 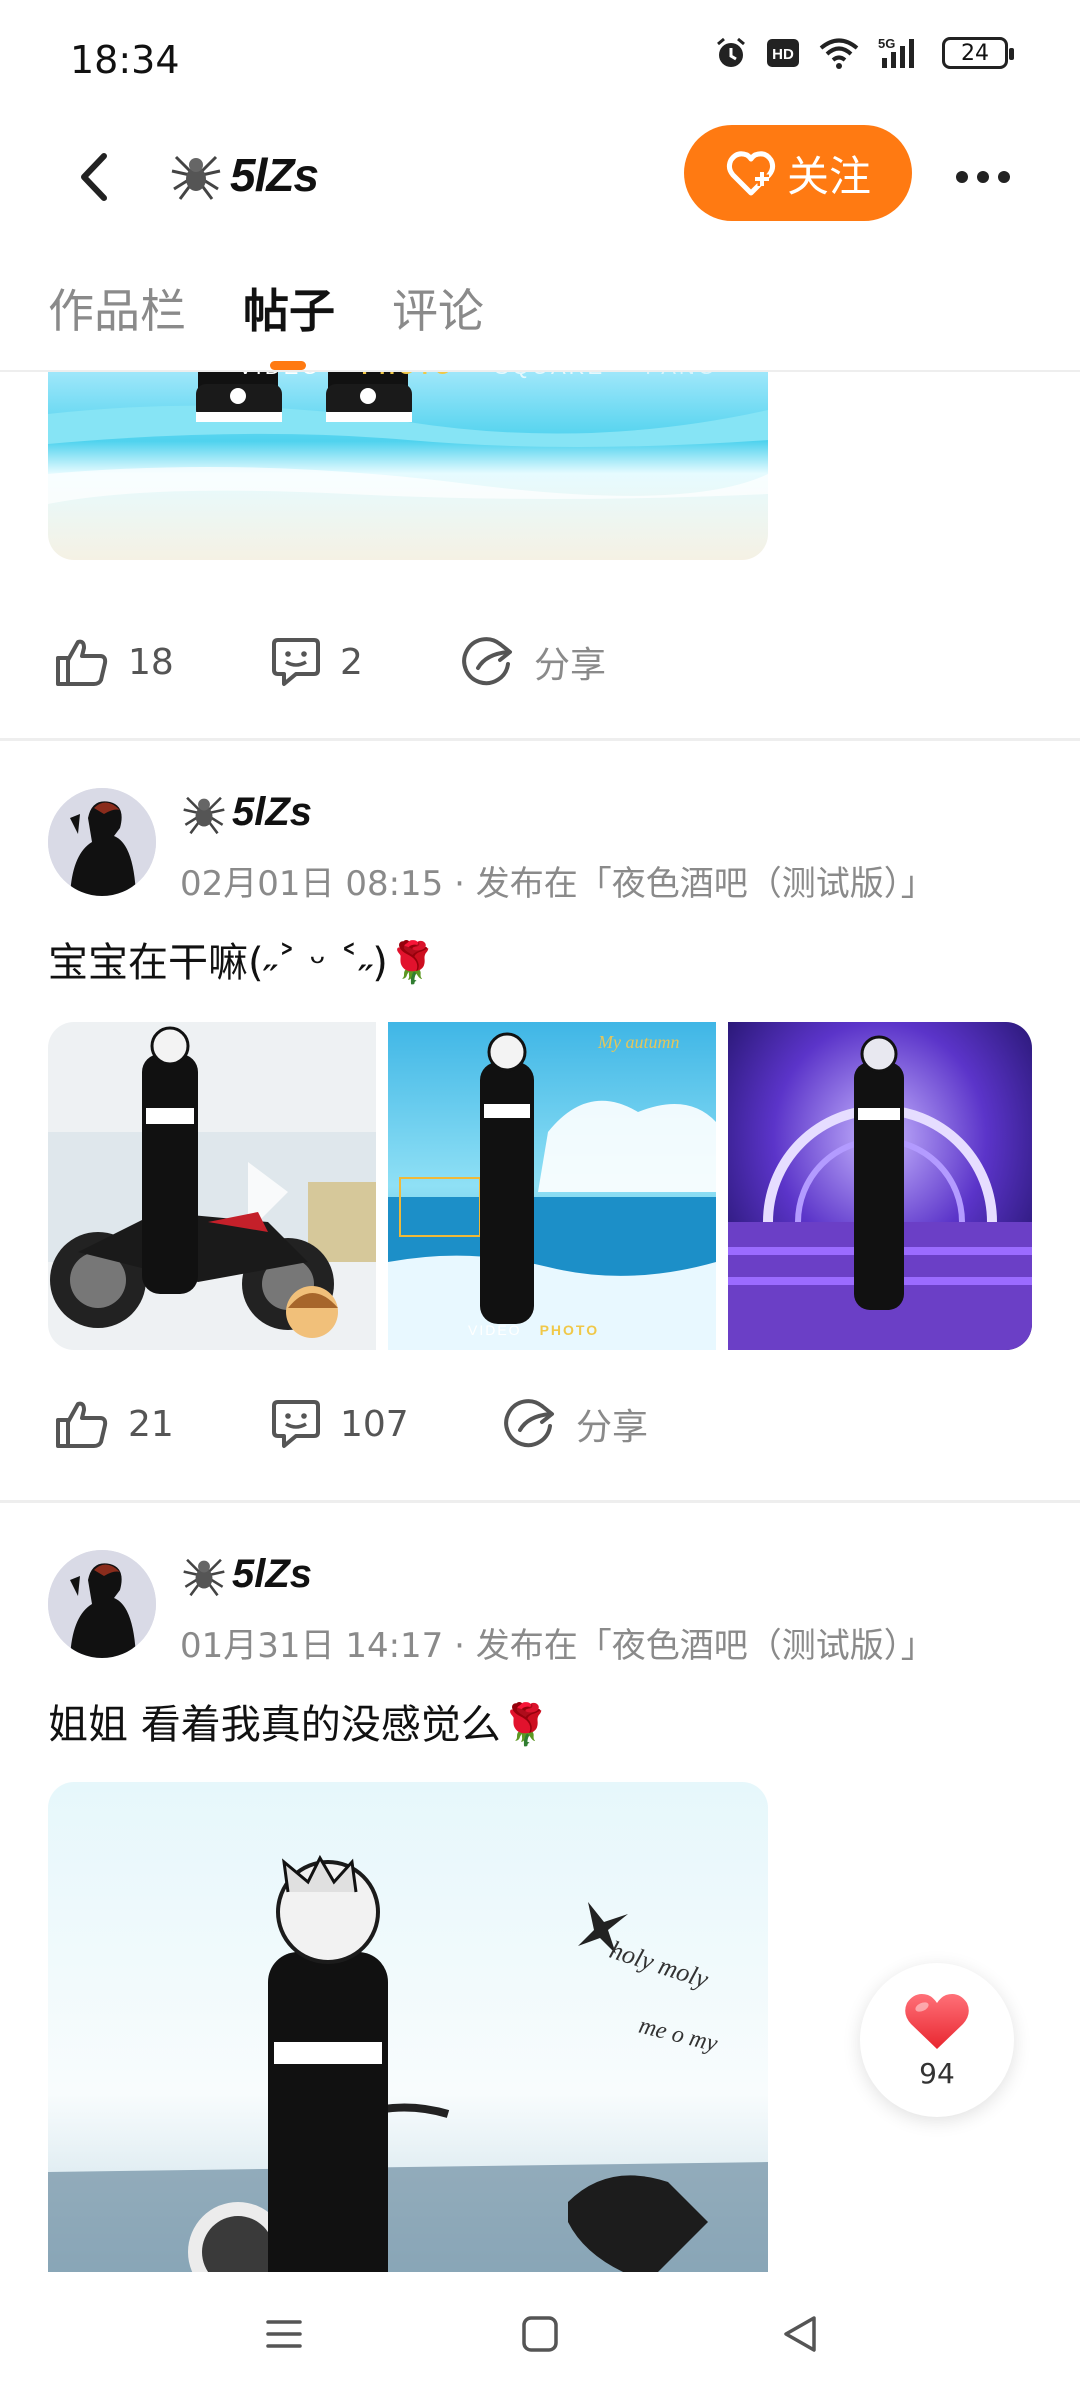 I want to click on comment-action: 2, so click(x=316, y=662).